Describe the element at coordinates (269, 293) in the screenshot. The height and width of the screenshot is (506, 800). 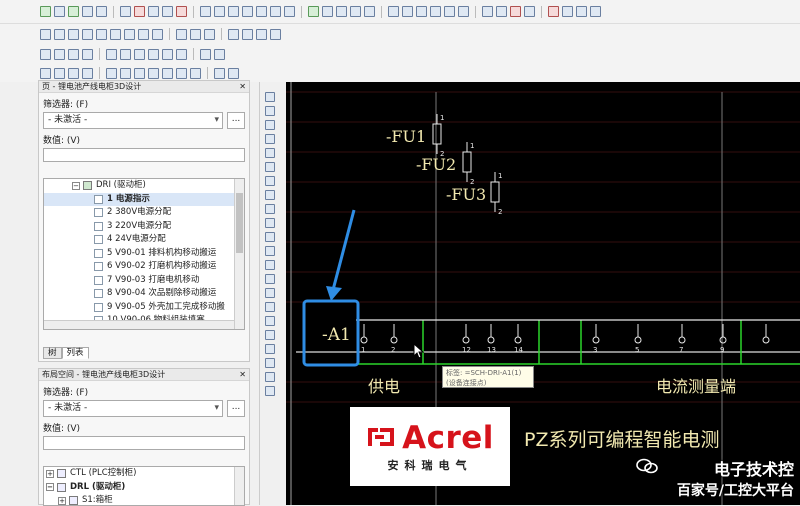
I see `square-tool-icon` at that location.